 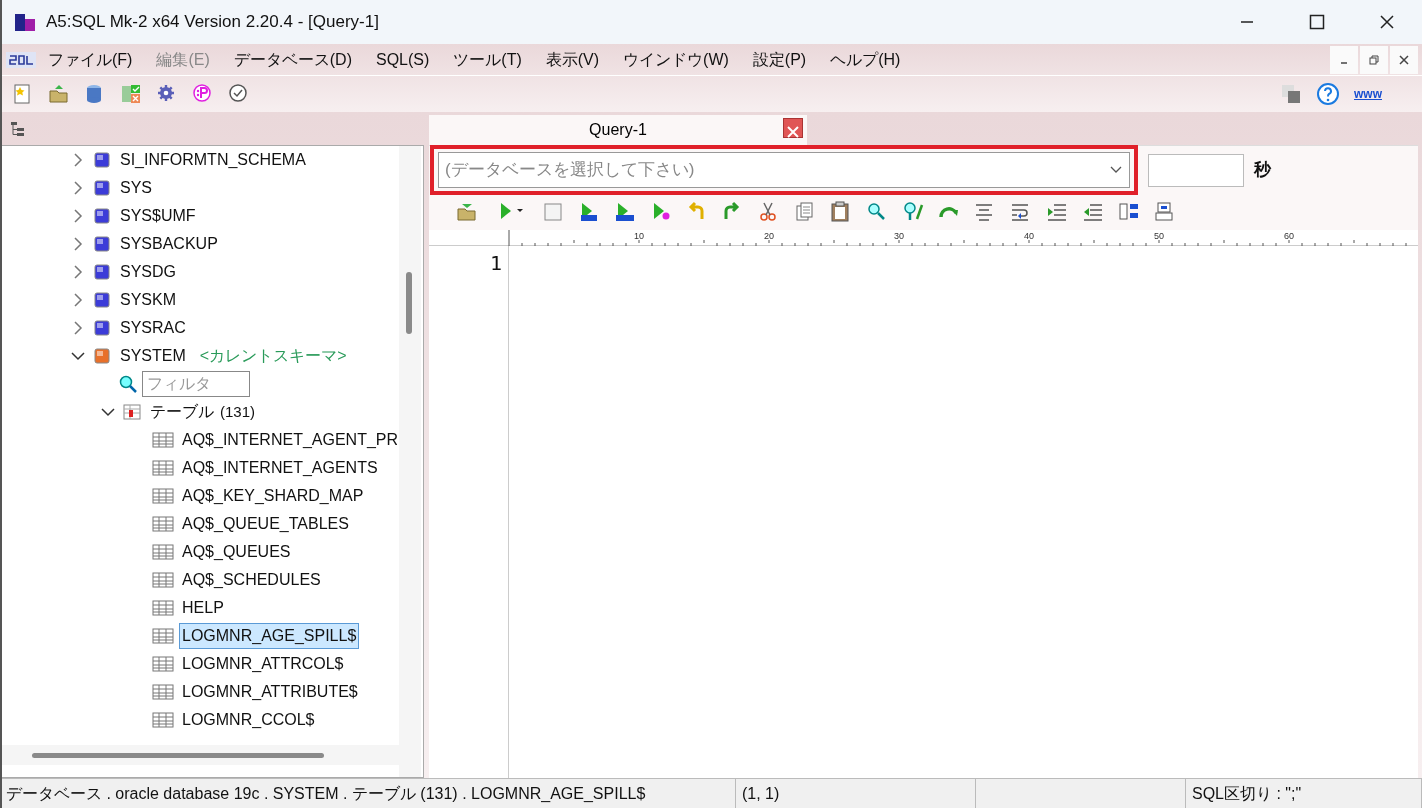 I want to click on ruler-label: 10, so click(x=639, y=236).